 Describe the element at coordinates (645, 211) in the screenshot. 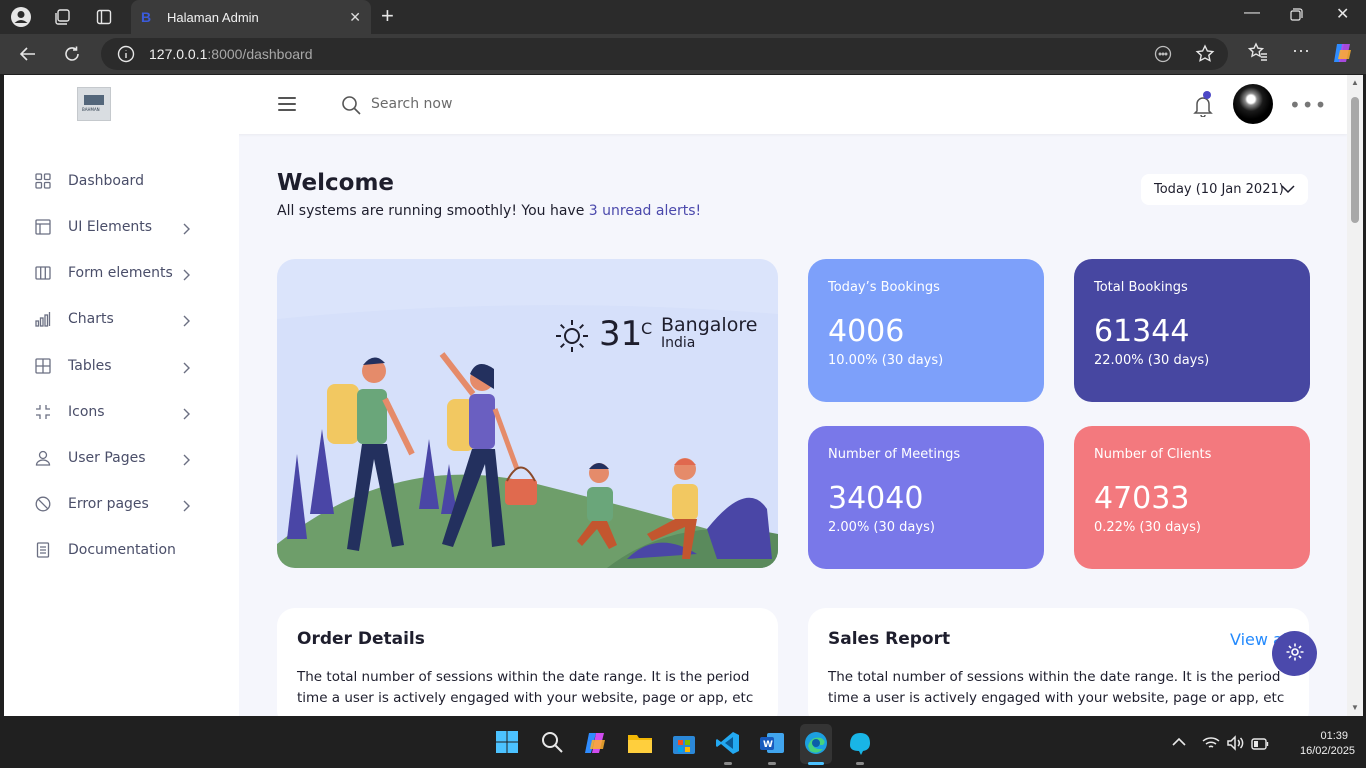

I see `unread-alerts-link: 3 unread alerts!` at that location.